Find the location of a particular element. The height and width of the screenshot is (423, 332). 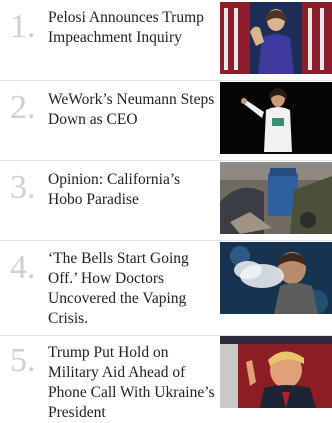

vaping-photo is located at coordinates (276, 278).